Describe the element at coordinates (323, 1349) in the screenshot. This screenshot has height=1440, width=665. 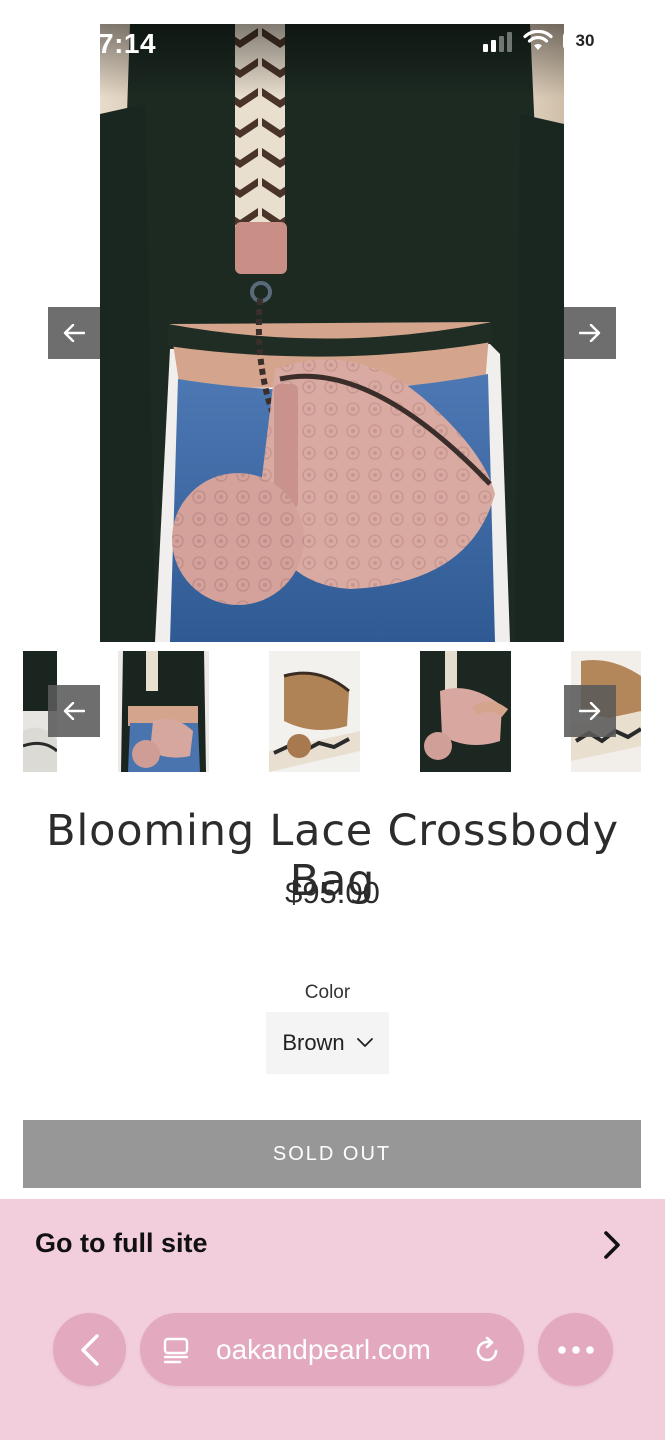
I see `url-text: oakandpearl.com` at that location.